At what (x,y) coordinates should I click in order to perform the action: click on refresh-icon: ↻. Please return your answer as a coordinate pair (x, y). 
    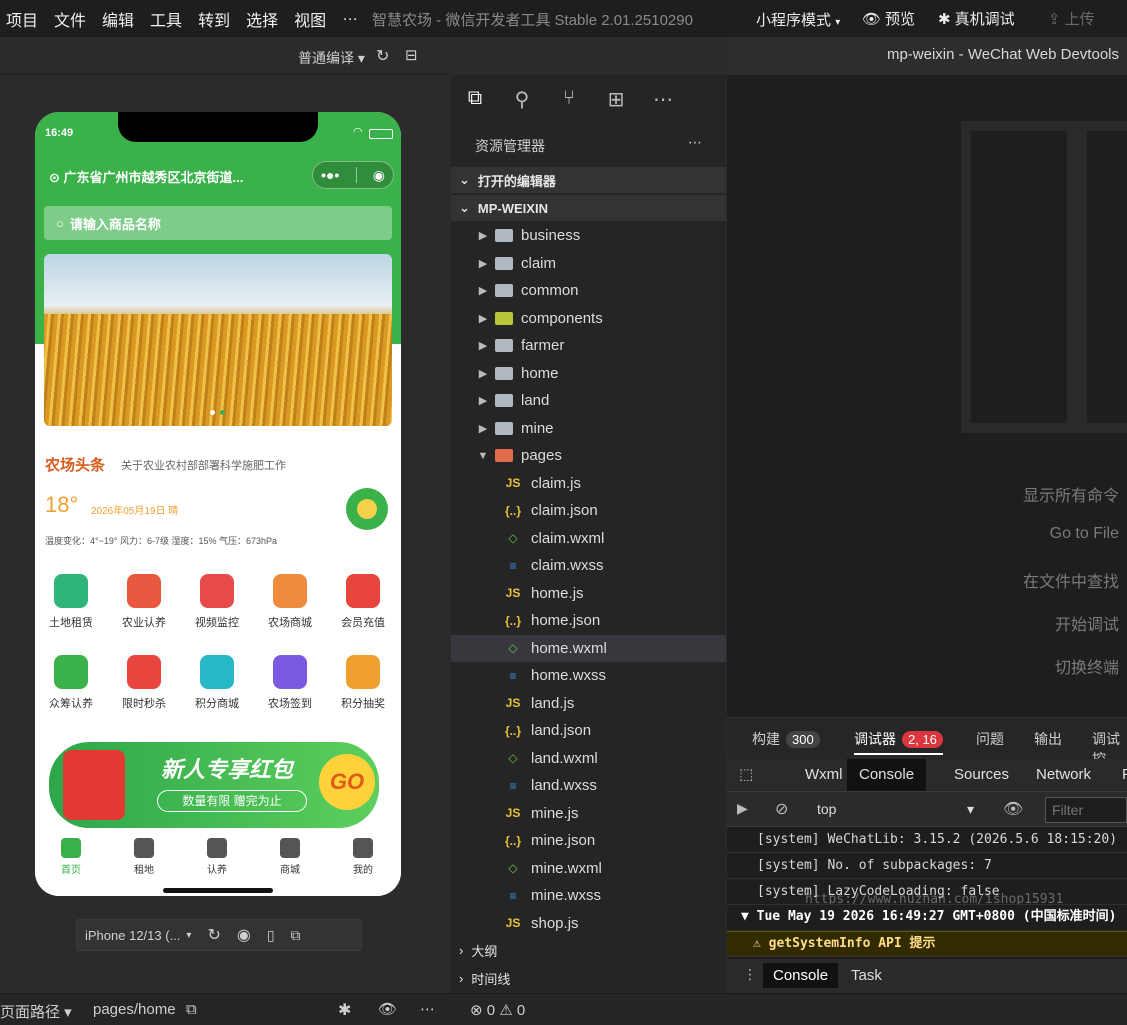
    Looking at the image, I should click on (382, 56).